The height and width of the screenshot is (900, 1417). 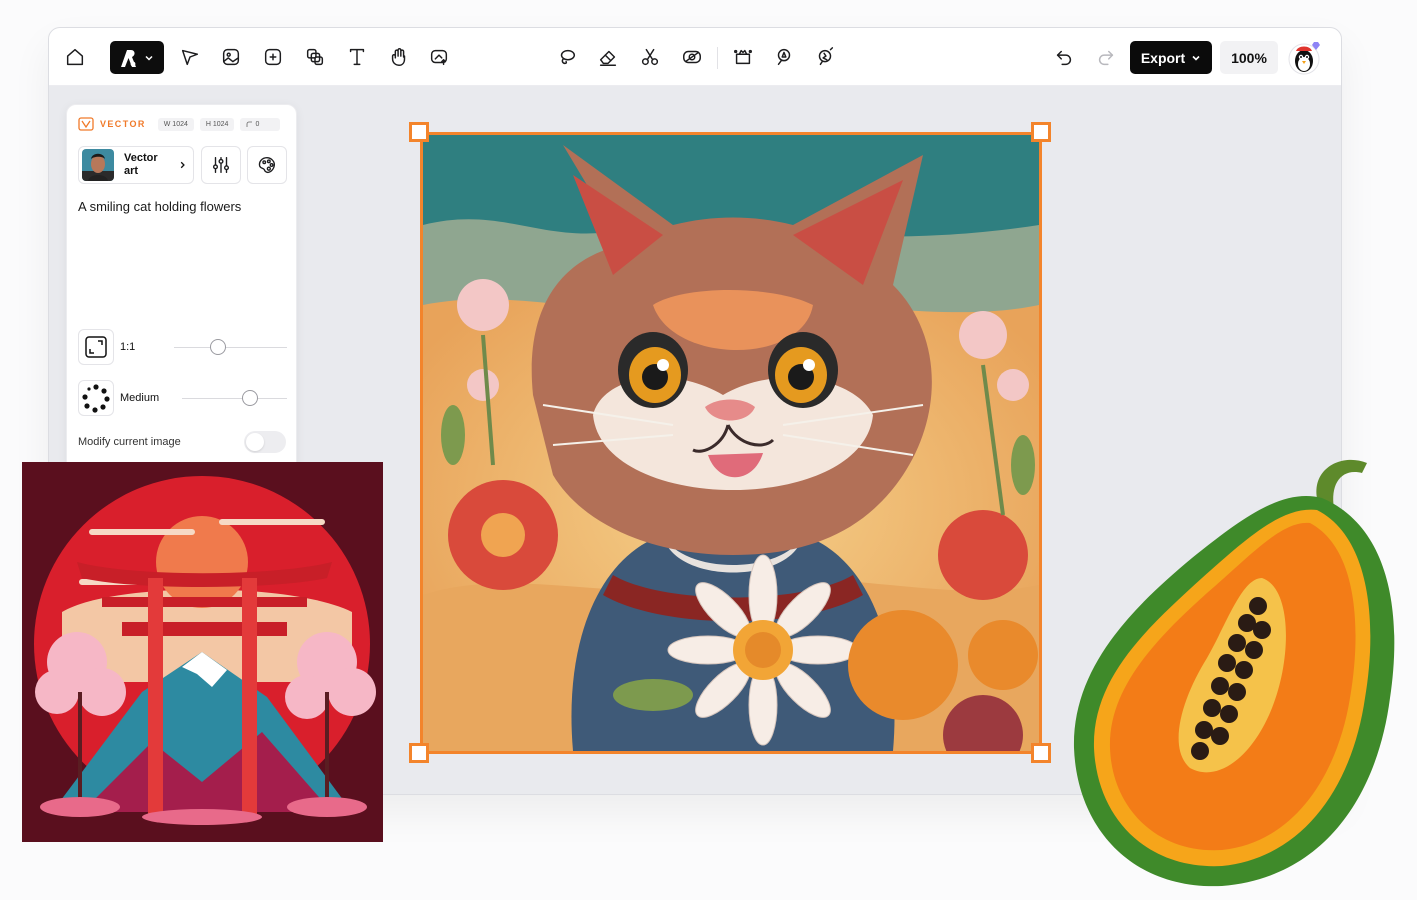 What do you see at coordinates (399, 57) in the screenshot?
I see `hand-icon` at bounding box center [399, 57].